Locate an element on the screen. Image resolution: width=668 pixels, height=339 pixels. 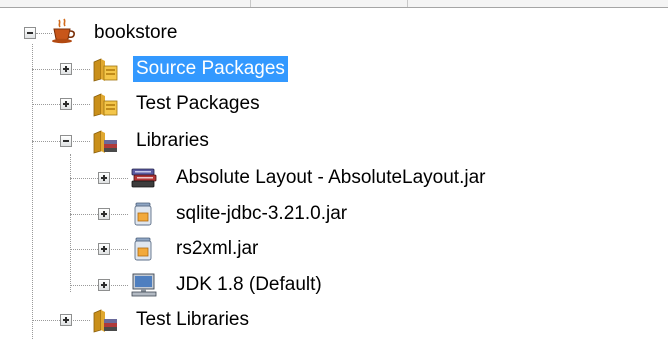
computer-icon is located at coordinates (144, 285).